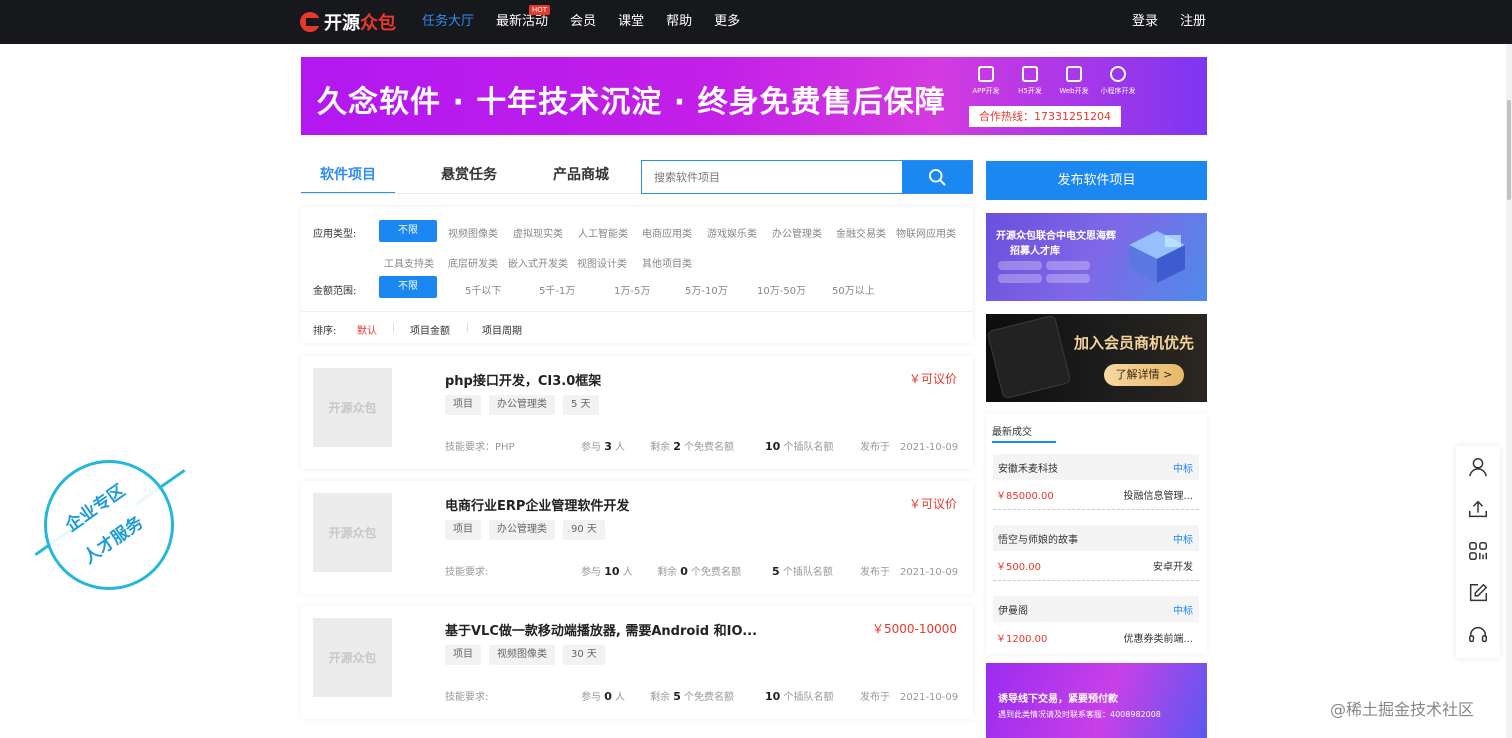 The height and width of the screenshot is (738, 1512). I want to click on project-tags: 项目 办公管理类 5 天, so click(526, 405).